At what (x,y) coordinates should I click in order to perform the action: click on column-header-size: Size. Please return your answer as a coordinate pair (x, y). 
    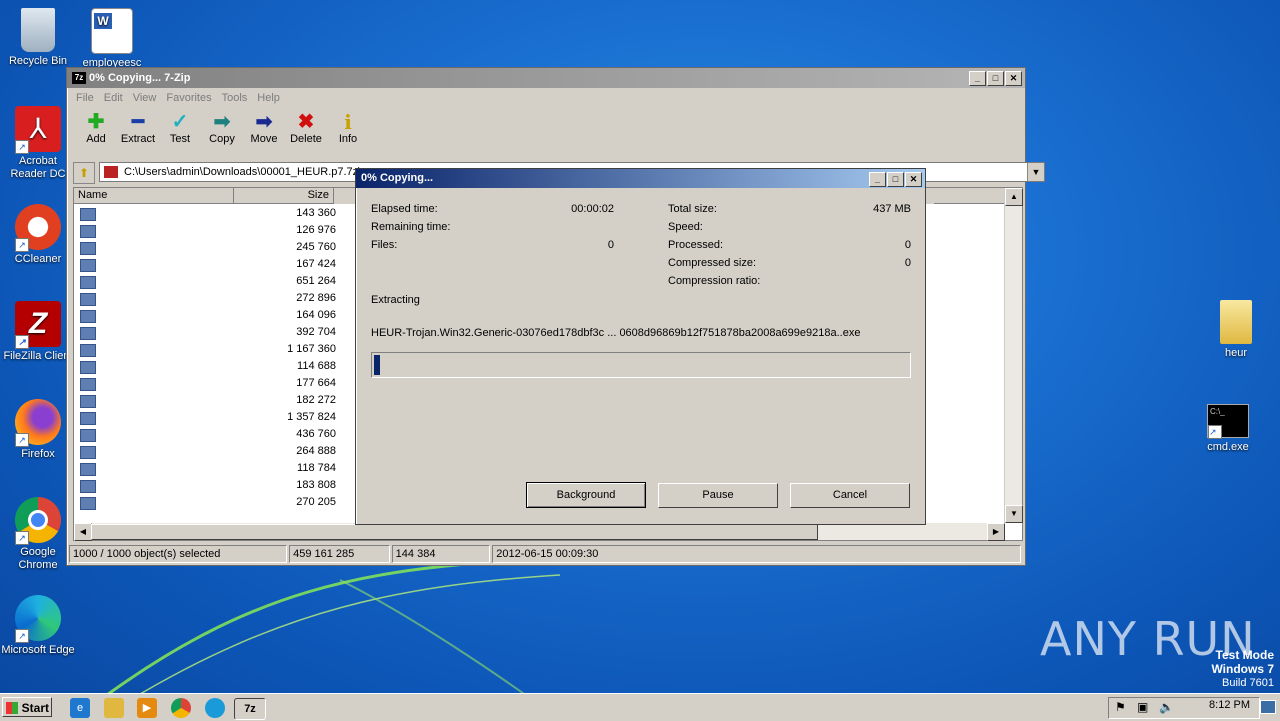
    Looking at the image, I should click on (284, 196).